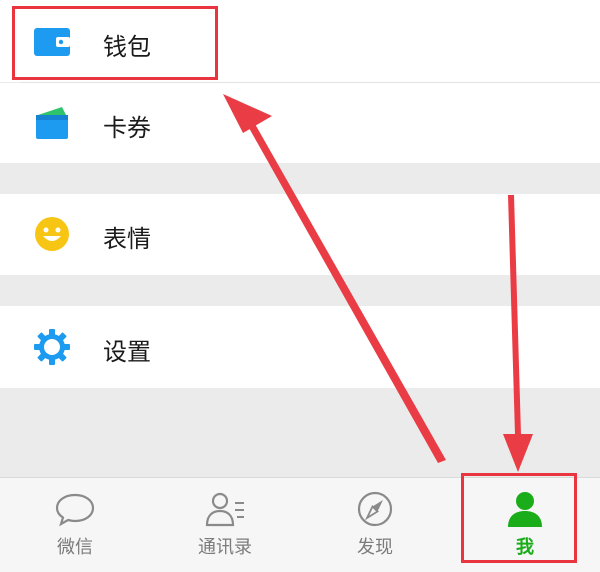  I want to click on compass-icon, so click(375, 509).